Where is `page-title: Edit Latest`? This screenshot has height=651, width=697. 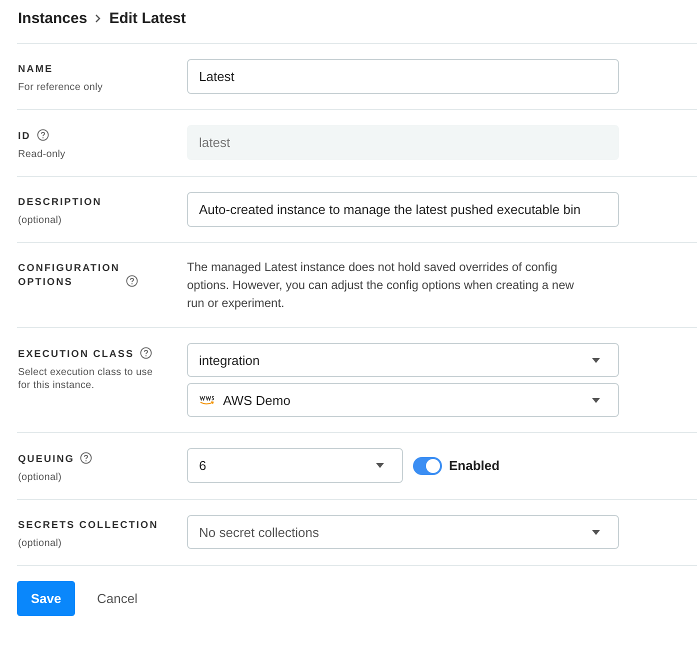 page-title: Edit Latest is located at coordinates (147, 18).